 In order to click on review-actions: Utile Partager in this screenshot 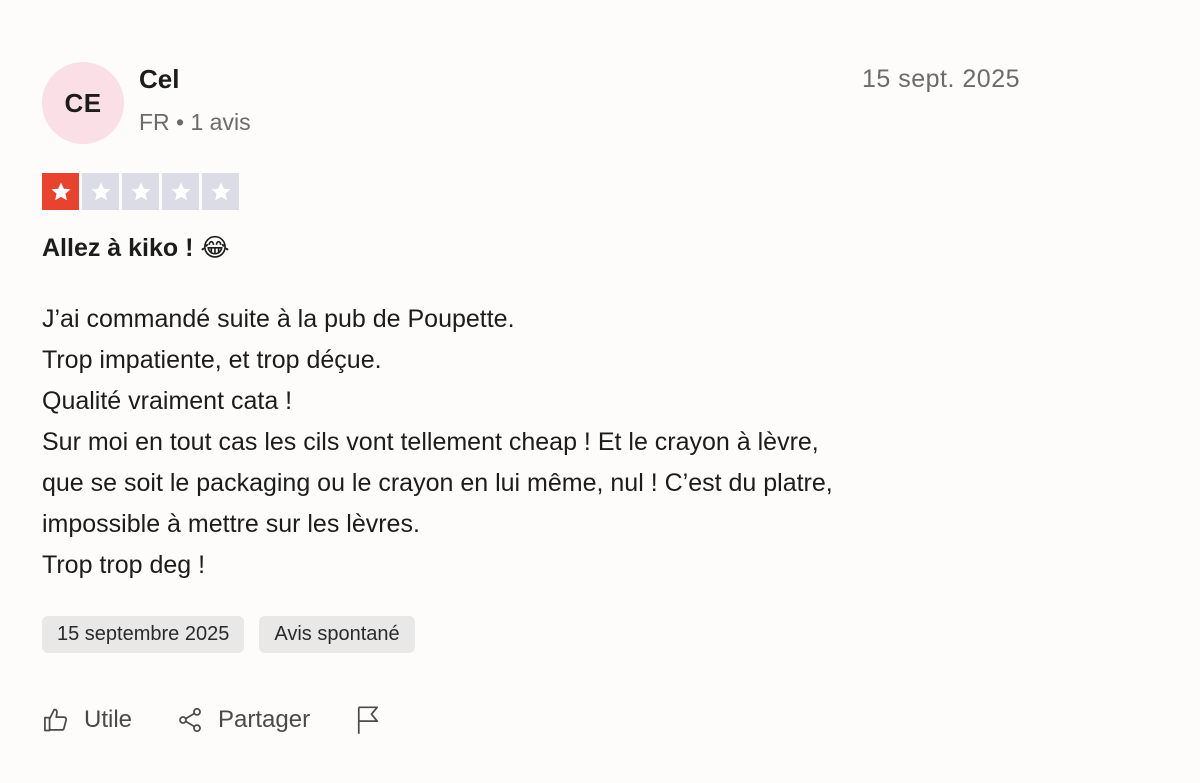, I will do `click(234, 720)`.